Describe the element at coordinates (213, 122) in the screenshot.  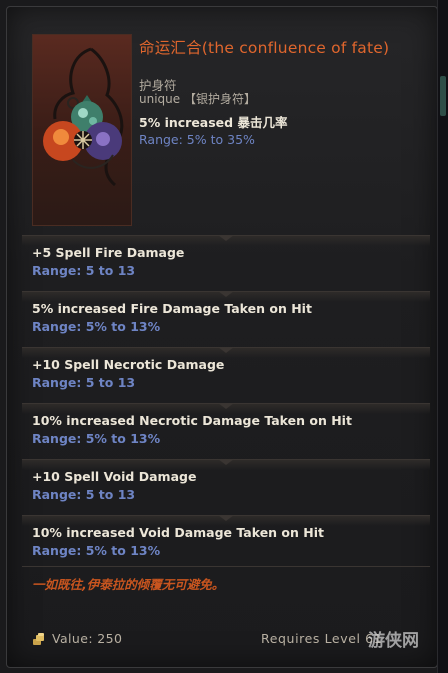
I see `implicit-affix: 5% increased 暴击几率` at that location.